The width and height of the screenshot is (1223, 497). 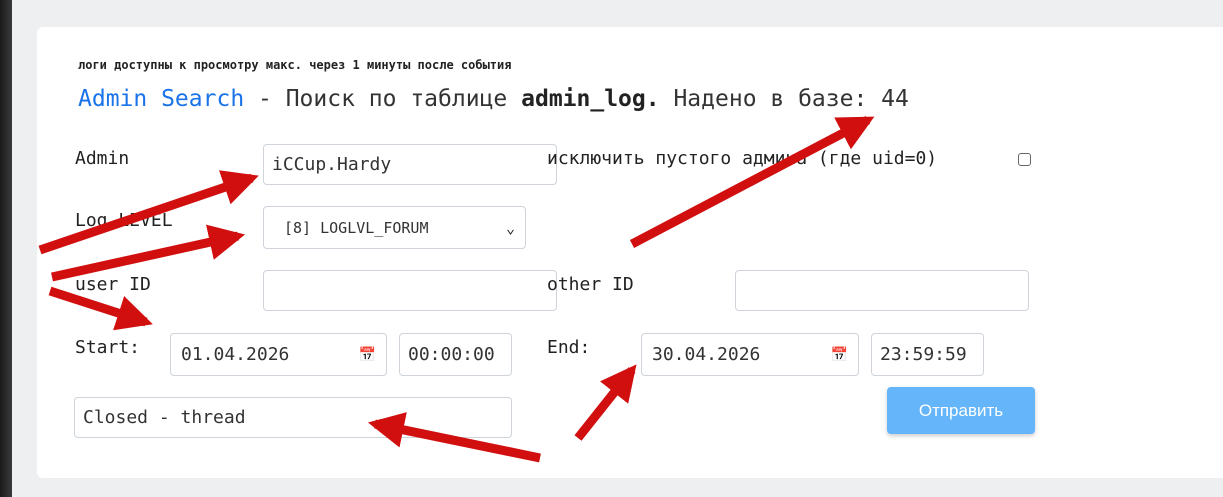 What do you see at coordinates (410, 290) in the screenshot?
I see `userid-input` at bounding box center [410, 290].